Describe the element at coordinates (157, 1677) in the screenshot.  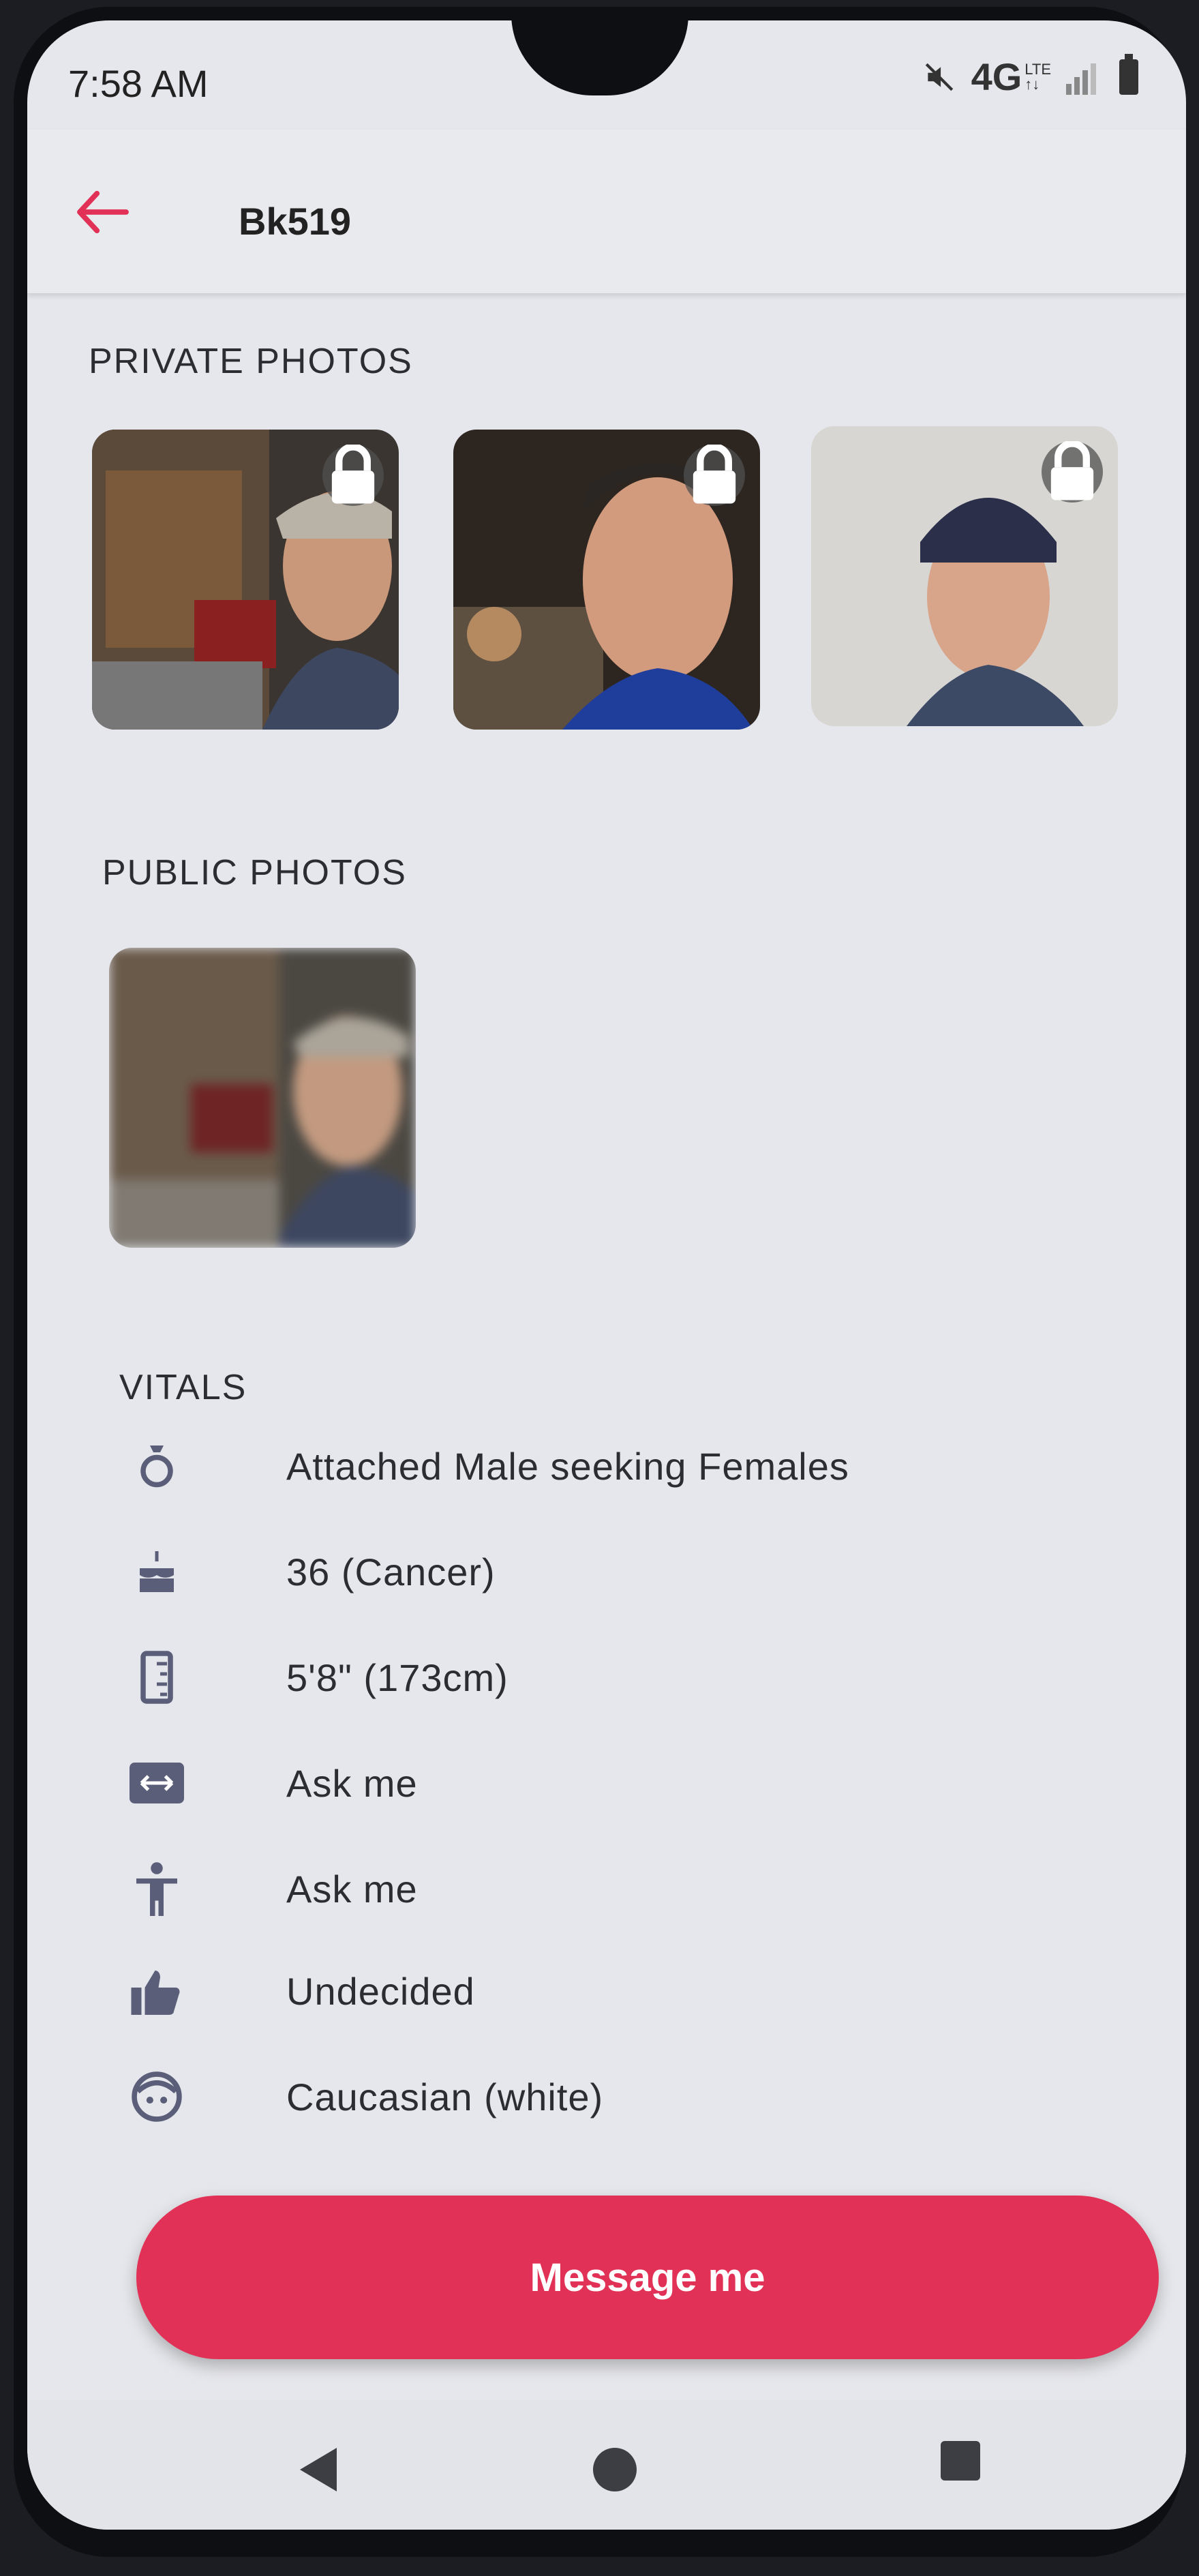
I see `ruler-icon` at that location.